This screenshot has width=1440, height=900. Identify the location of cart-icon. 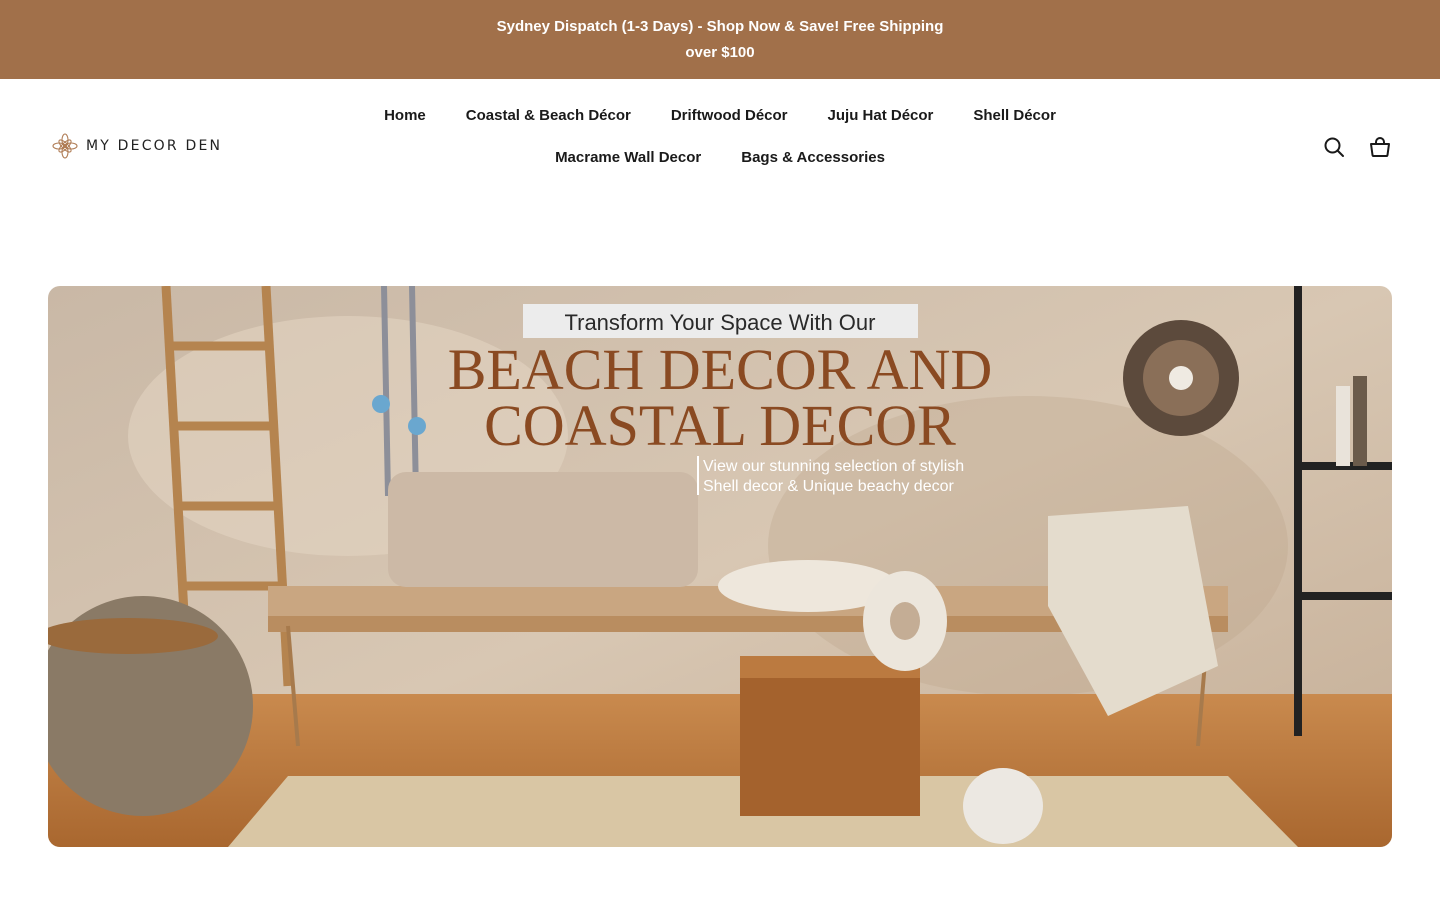
(1380, 147).